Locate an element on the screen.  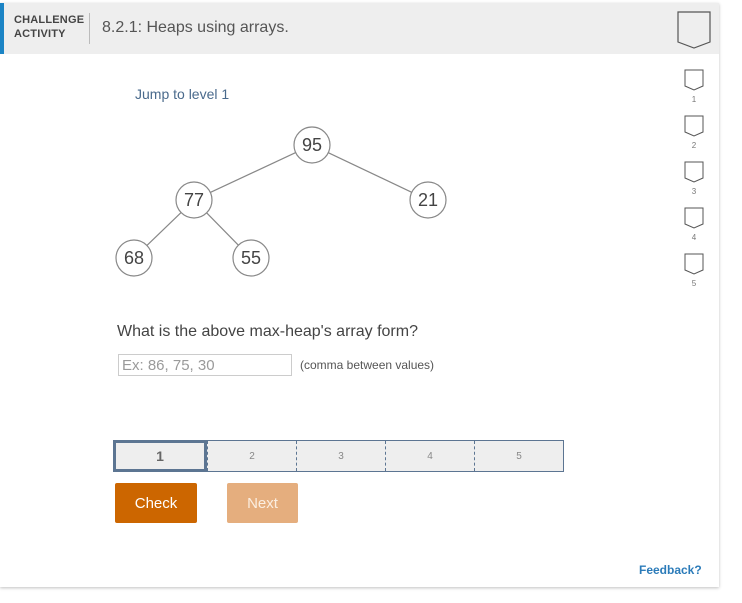
level-tab-3: 3 is located at coordinates (340, 456).